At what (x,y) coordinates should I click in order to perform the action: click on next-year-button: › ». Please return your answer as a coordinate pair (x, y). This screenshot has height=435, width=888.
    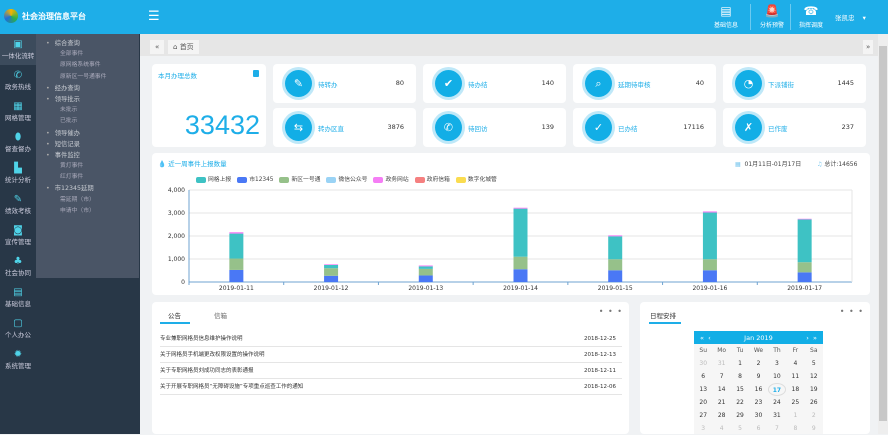
    Looking at the image, I should click on (811, 338).